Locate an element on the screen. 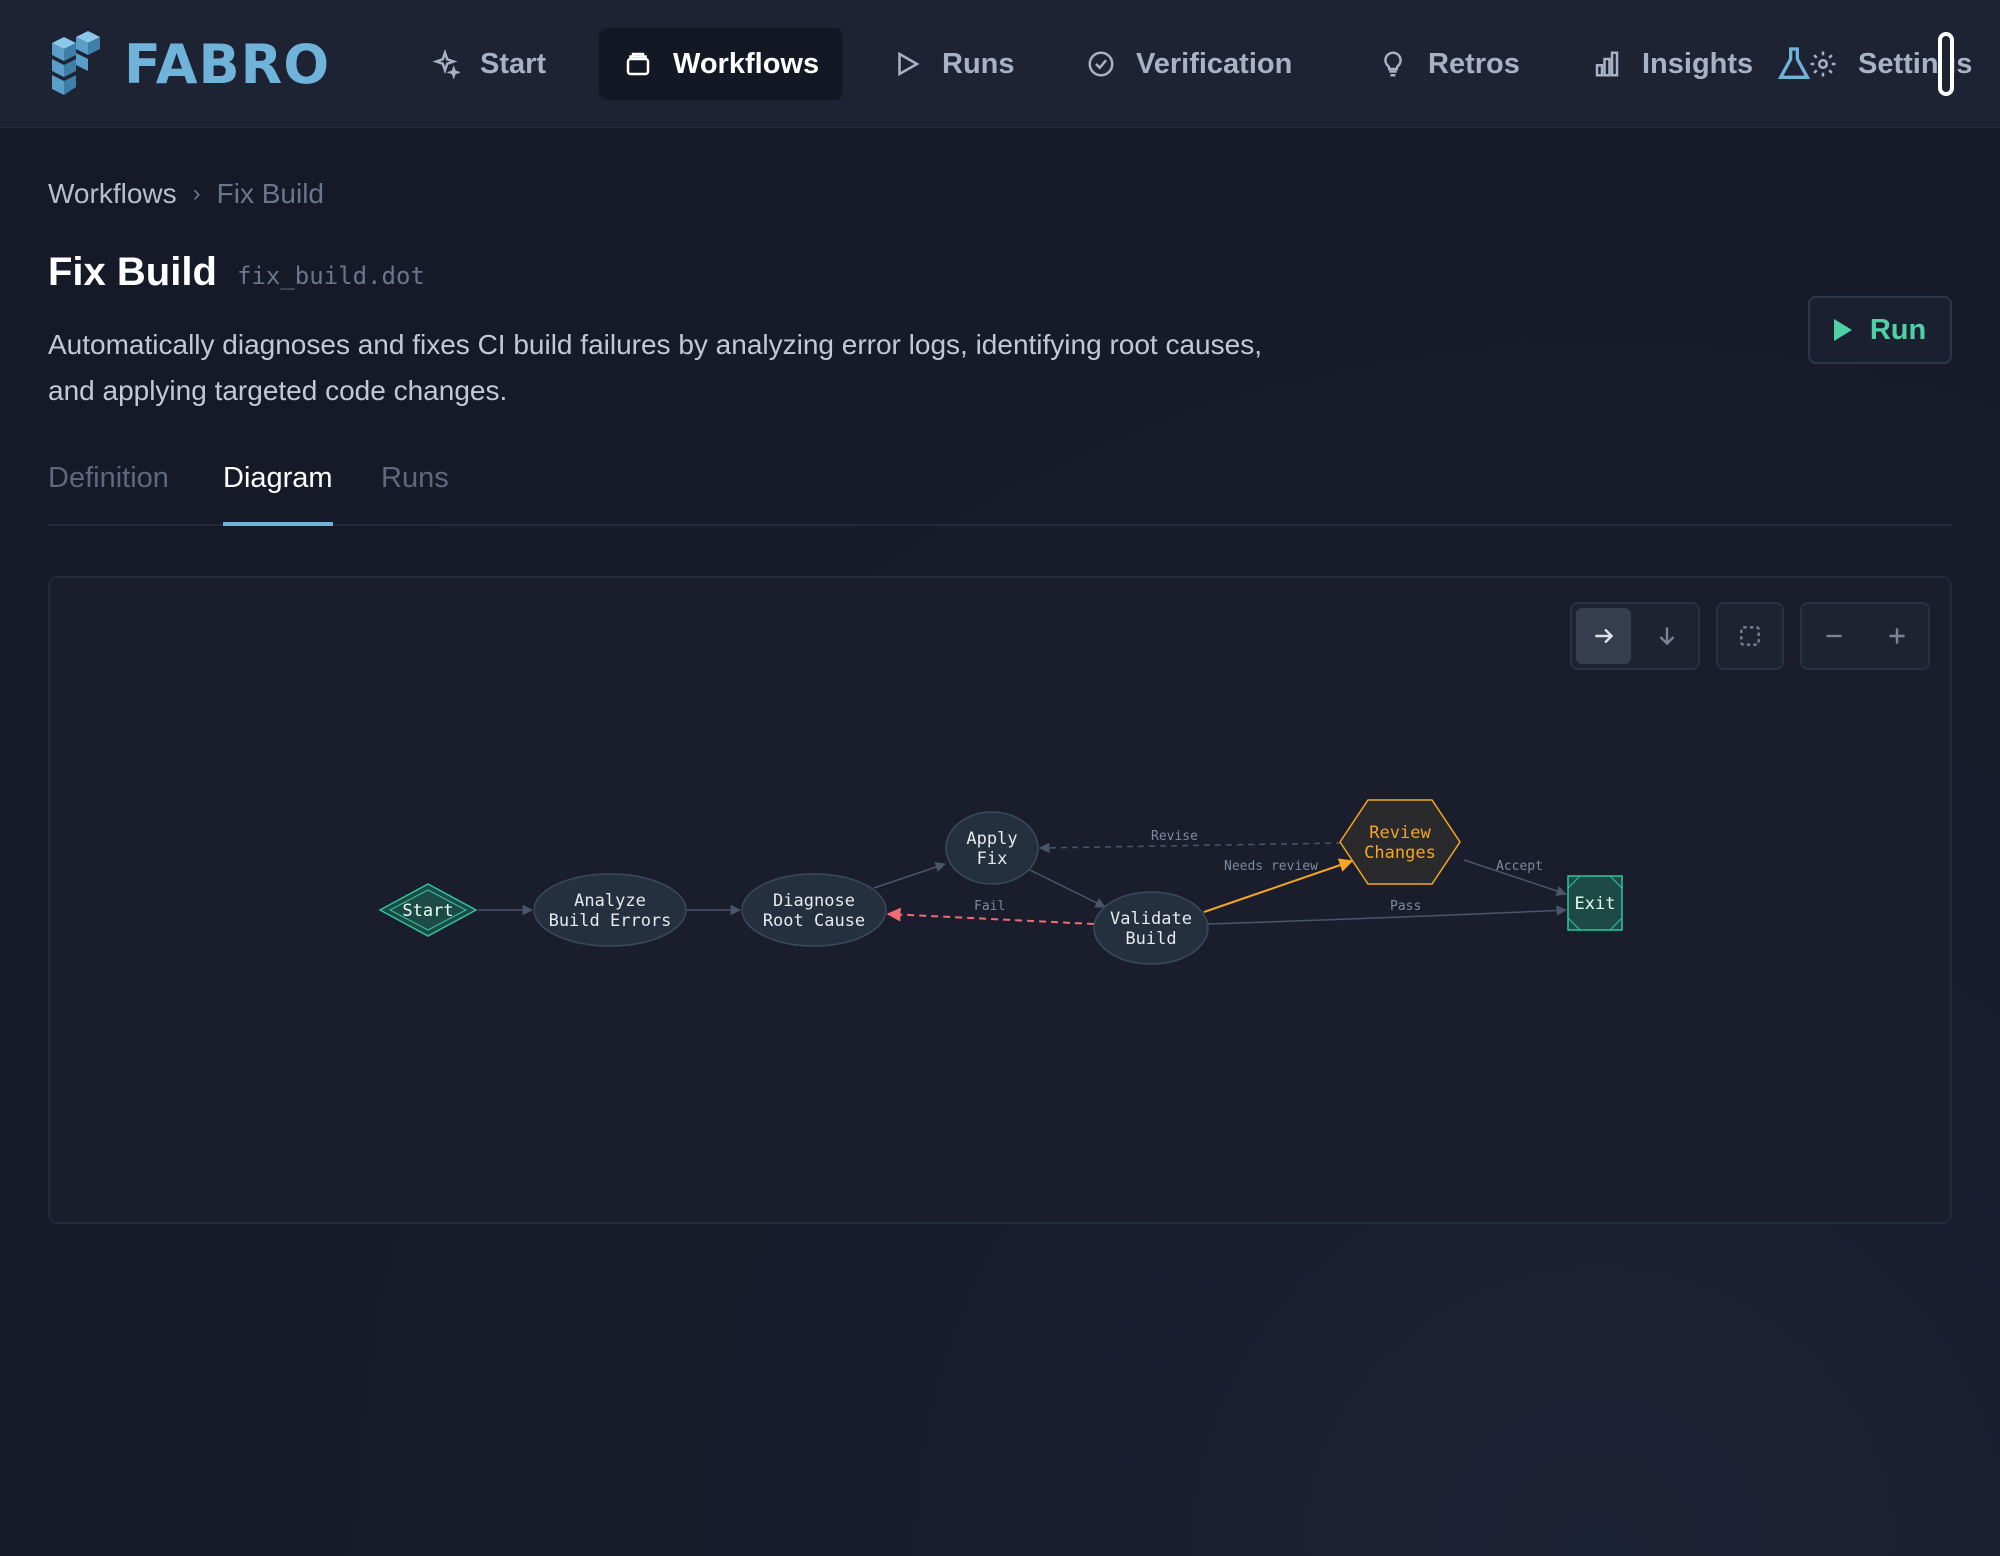 This screenshot has width=2000, height=1556. edge-label-accept: Accept is located at coordinates (1519, 866).